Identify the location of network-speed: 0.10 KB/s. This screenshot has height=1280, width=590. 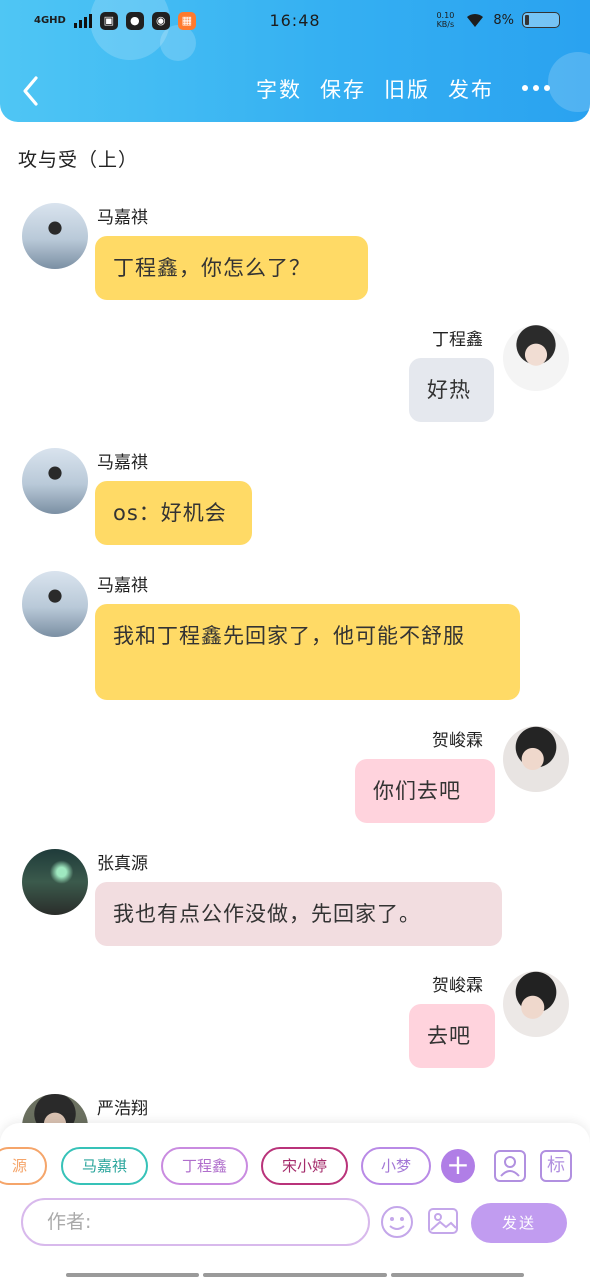
(445, 20).